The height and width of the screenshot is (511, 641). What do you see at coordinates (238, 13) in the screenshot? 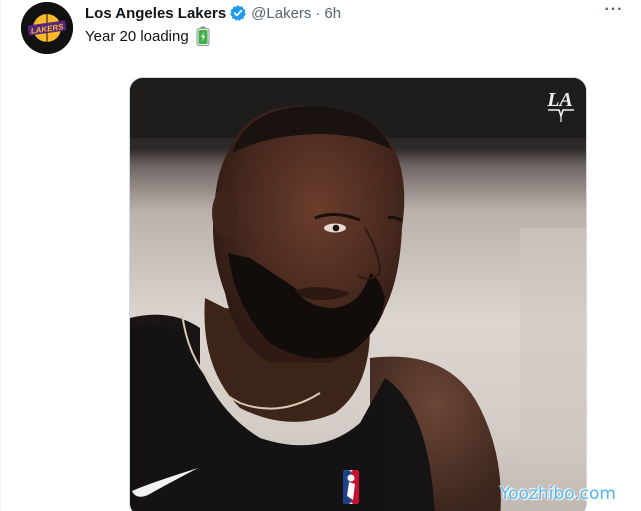
I see `verified-badge-icon` at bounding box center [238, 13].